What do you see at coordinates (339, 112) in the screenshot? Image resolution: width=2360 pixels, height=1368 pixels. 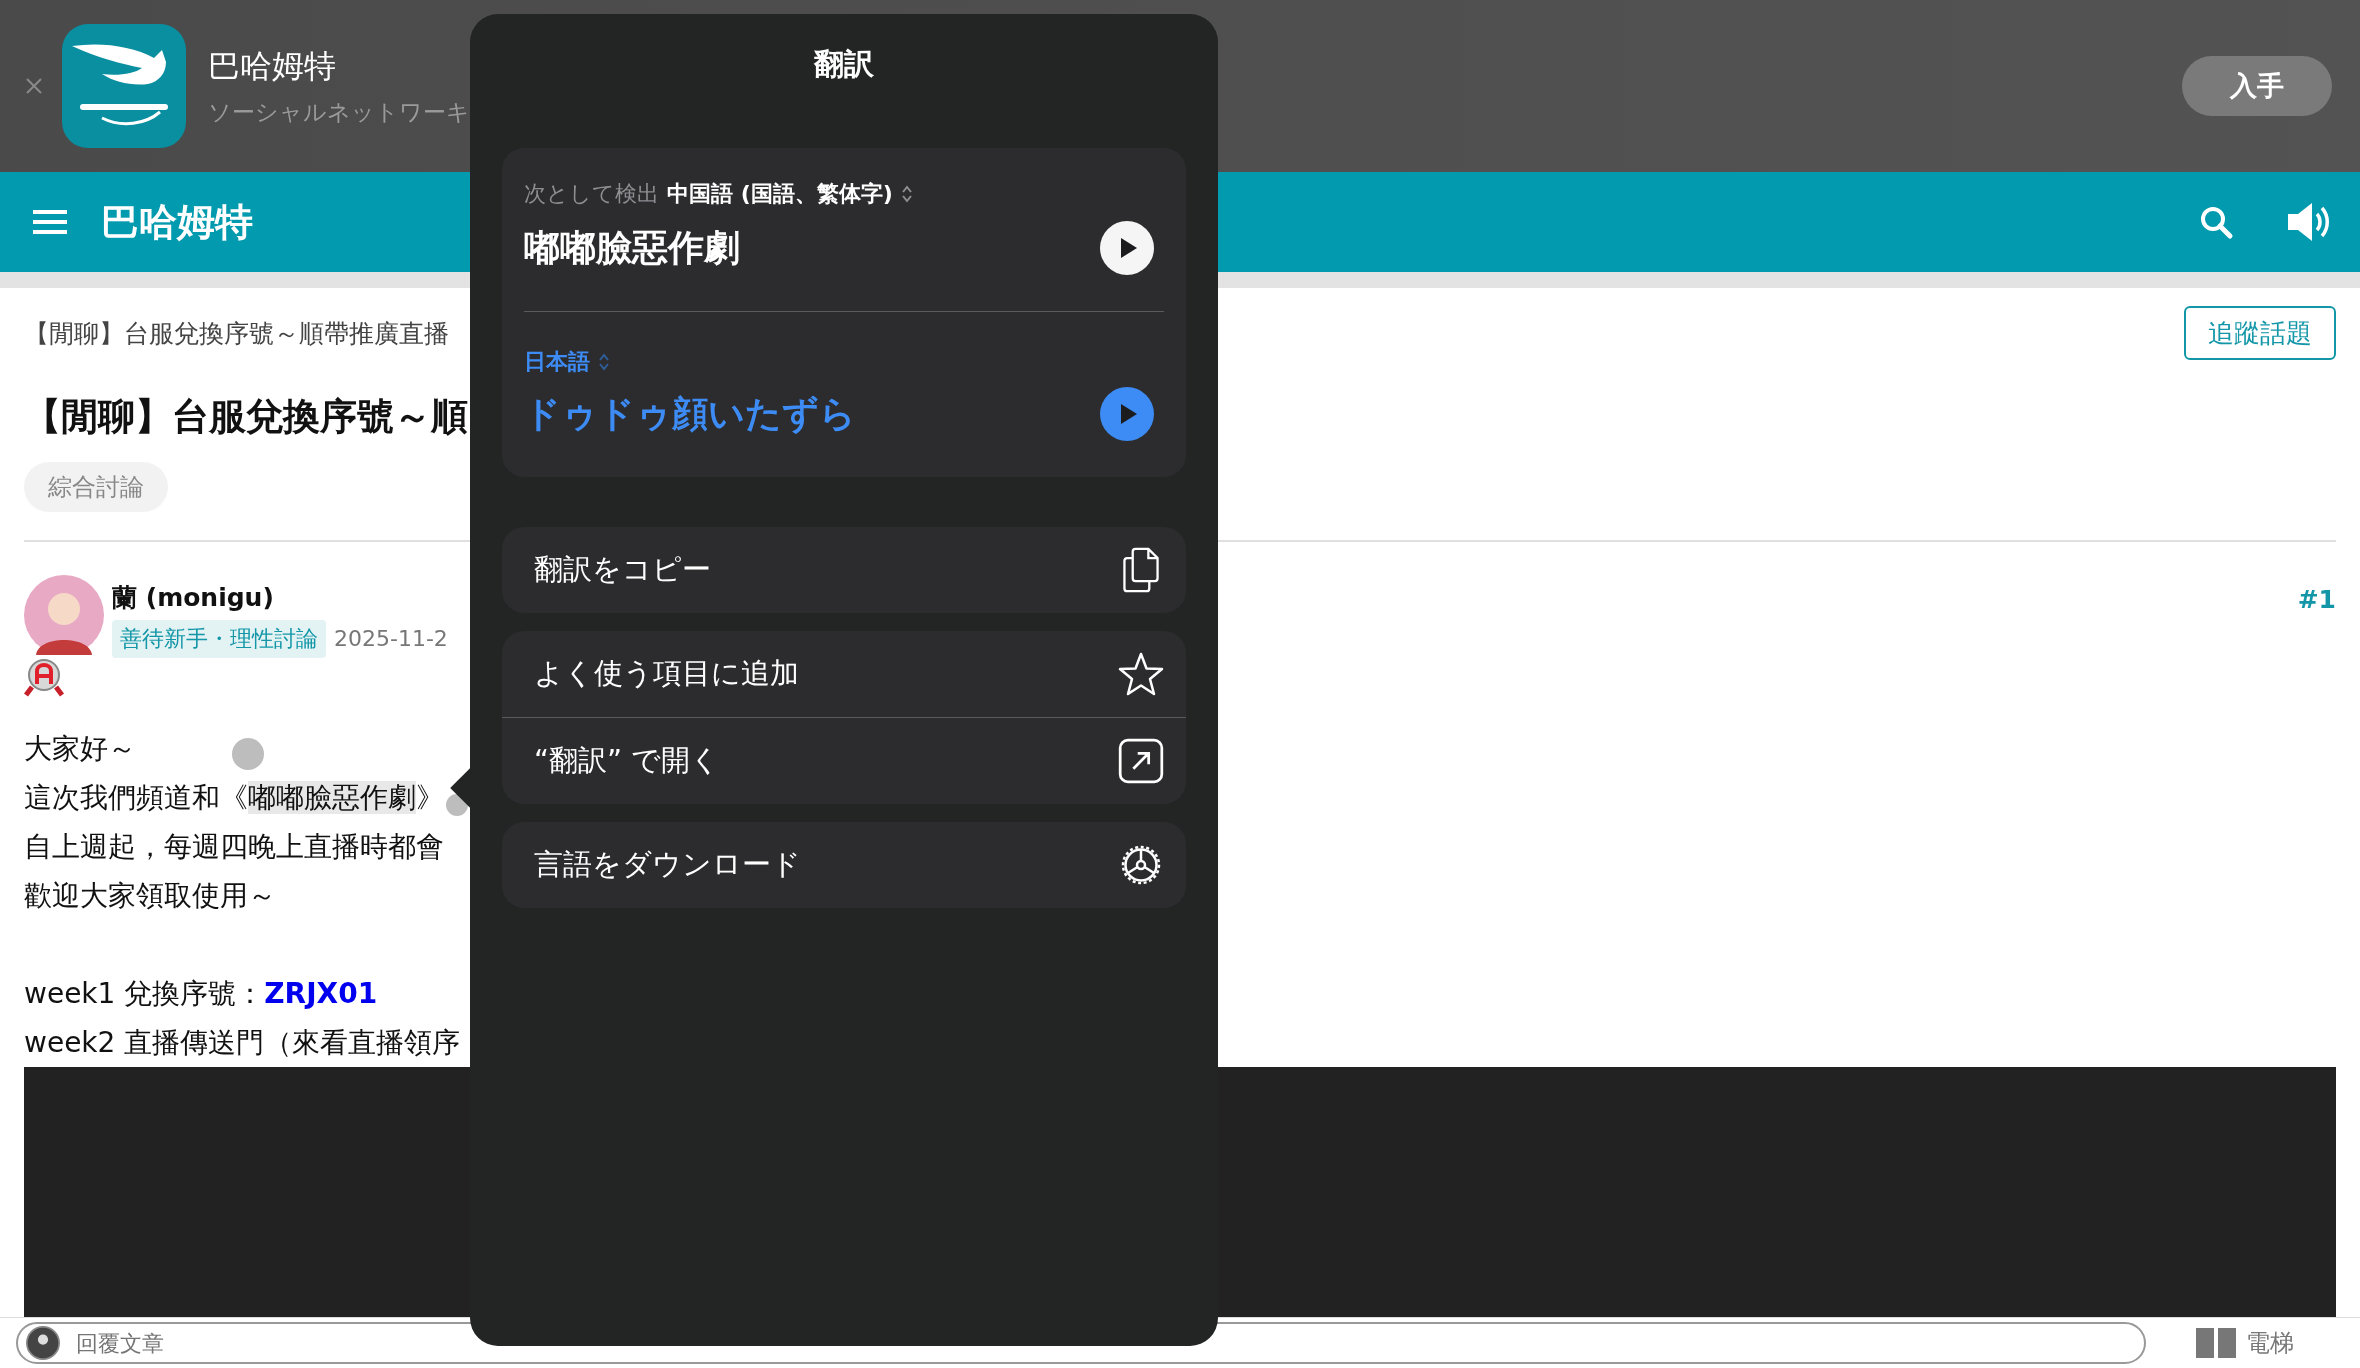 I see `app-category: ソーシャルネットワーキ` at bounding box center [339, 112].